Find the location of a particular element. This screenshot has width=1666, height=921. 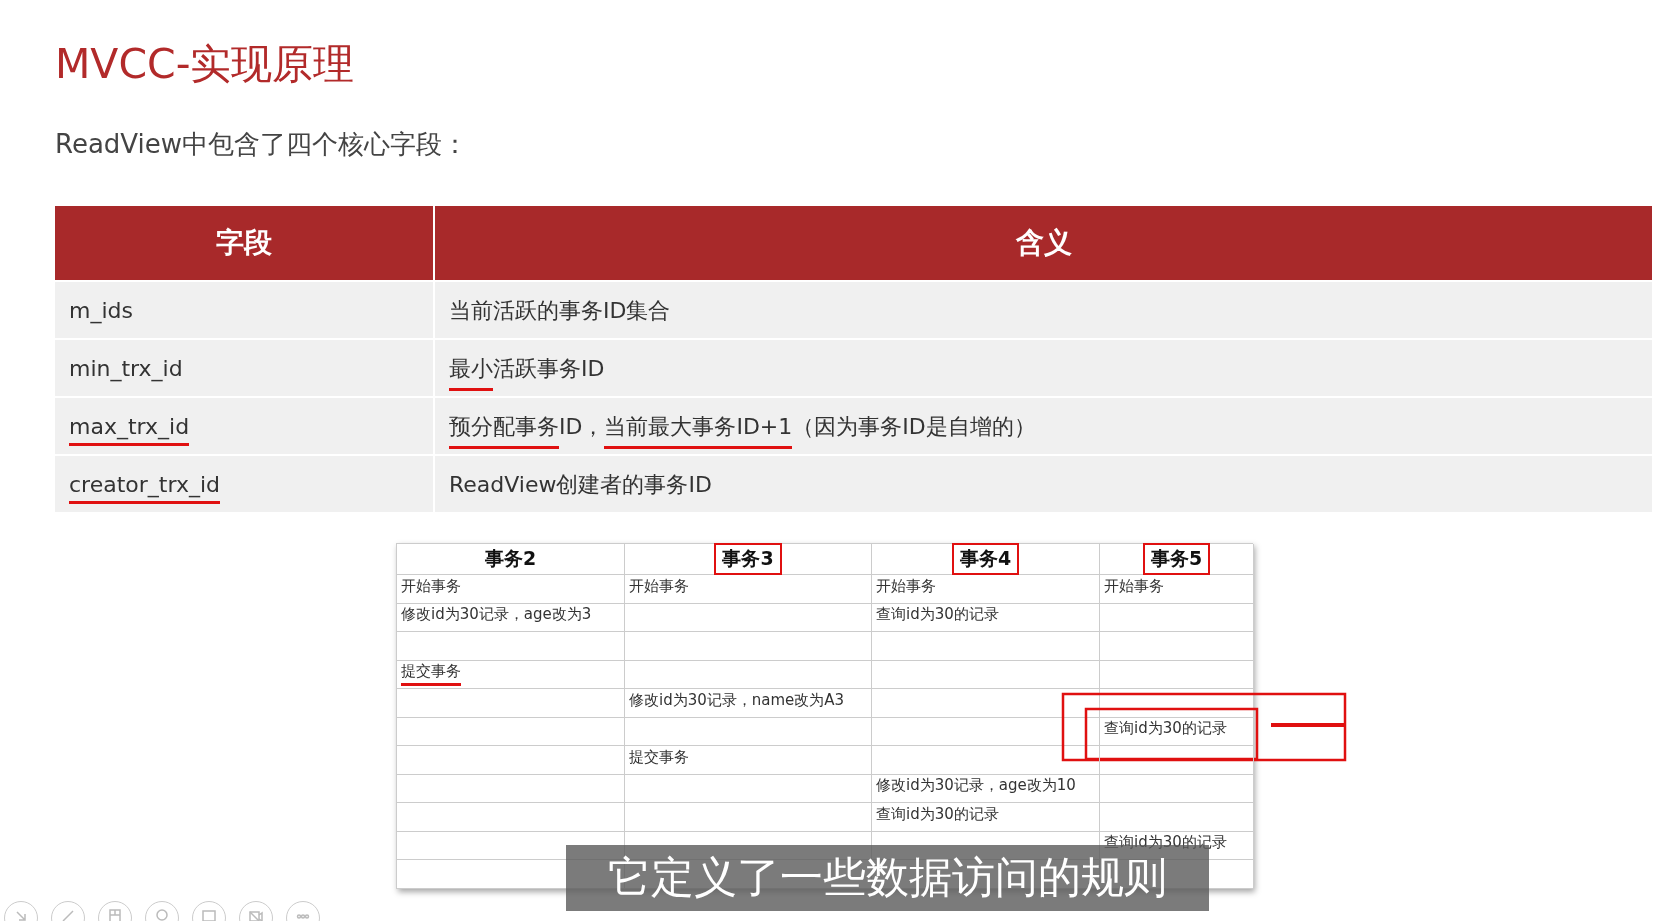

table-cell: 修改id为30记录，name改为A3 is located at coordinates (748, 703).